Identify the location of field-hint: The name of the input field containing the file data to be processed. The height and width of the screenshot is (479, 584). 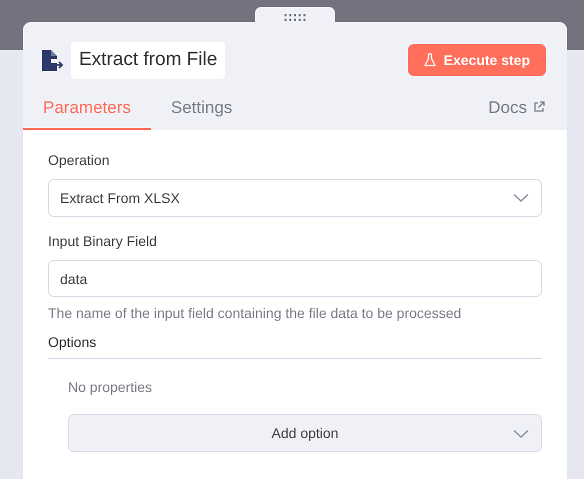
(255, 313).